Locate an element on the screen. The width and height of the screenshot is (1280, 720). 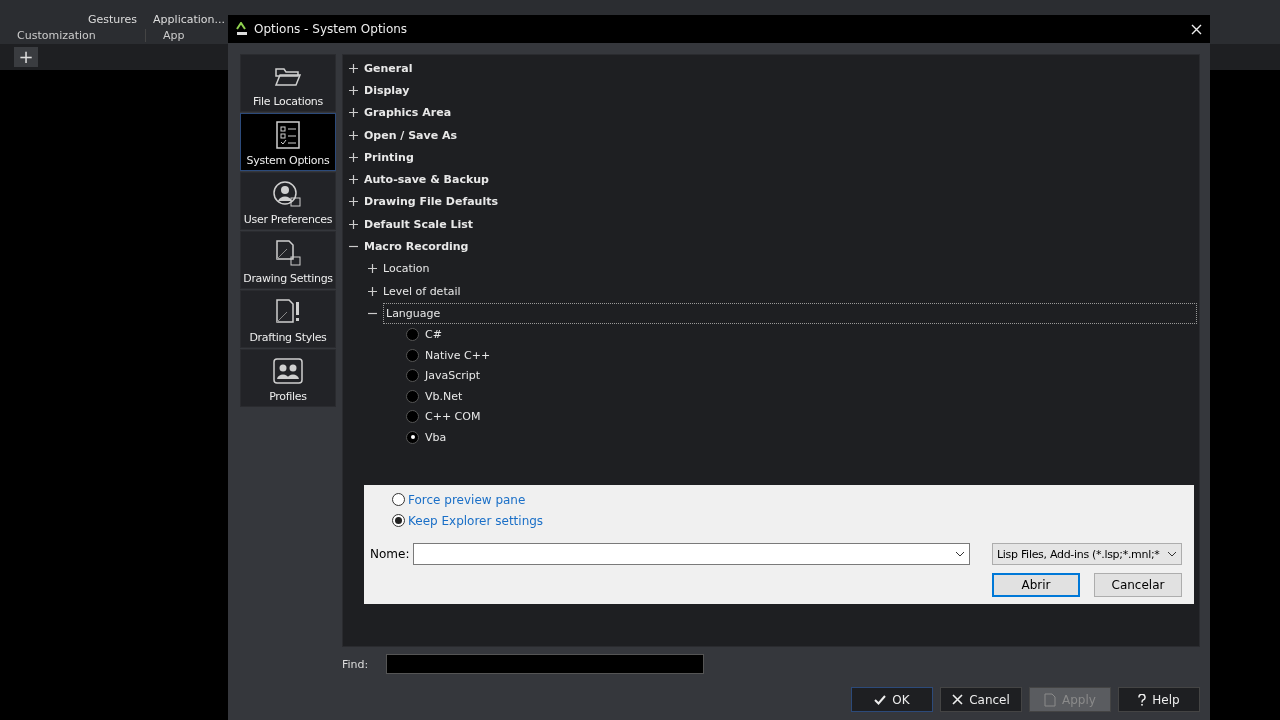
people-icon is located at coordinates (288, 371).